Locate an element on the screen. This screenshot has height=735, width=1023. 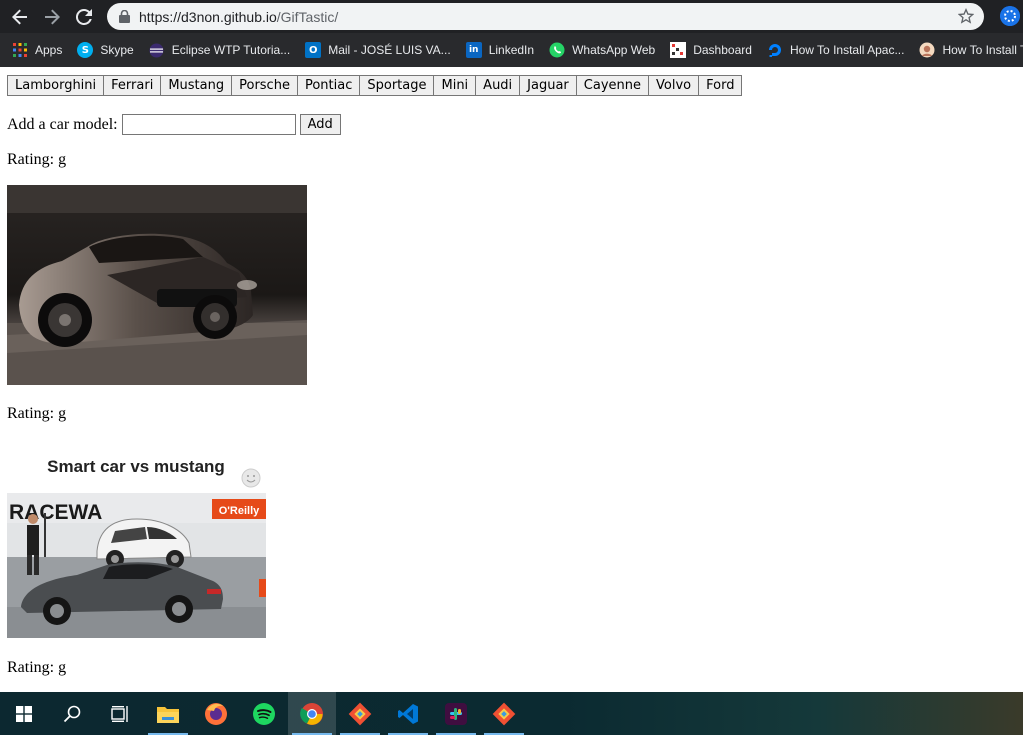
bookmark-star-icon is located at coordinates (966, 16).